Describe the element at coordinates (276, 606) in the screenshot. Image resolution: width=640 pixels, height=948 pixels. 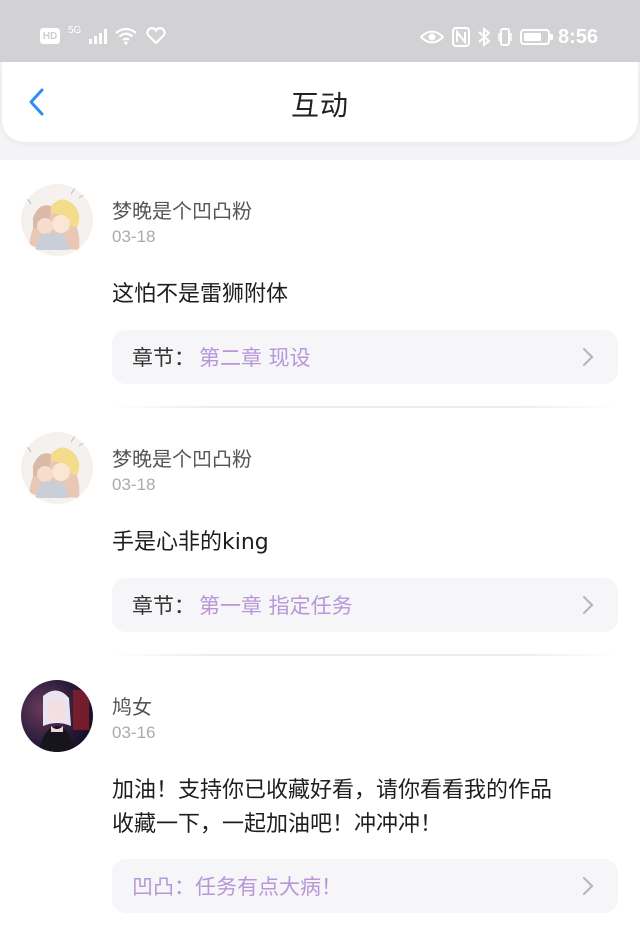
I see `chapter-title: 第一章 指定任务` at that location.